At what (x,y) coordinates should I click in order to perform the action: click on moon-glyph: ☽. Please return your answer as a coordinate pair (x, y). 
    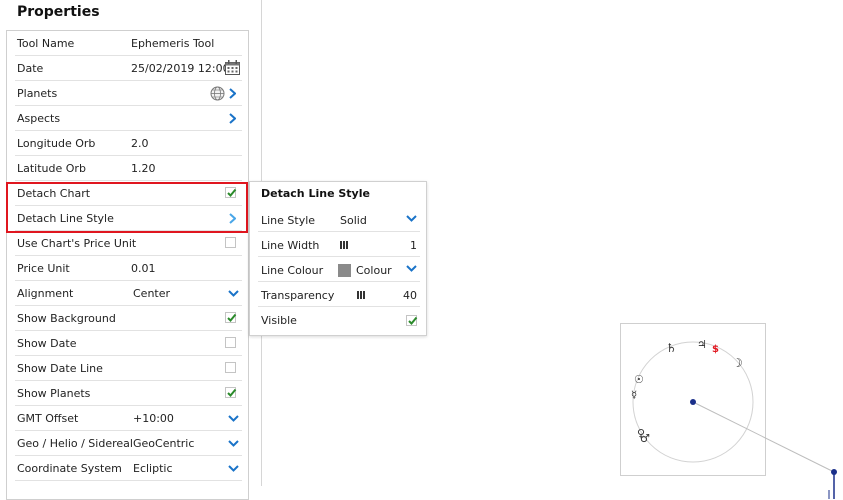
    Looking at the image, I should click on (737, 363).